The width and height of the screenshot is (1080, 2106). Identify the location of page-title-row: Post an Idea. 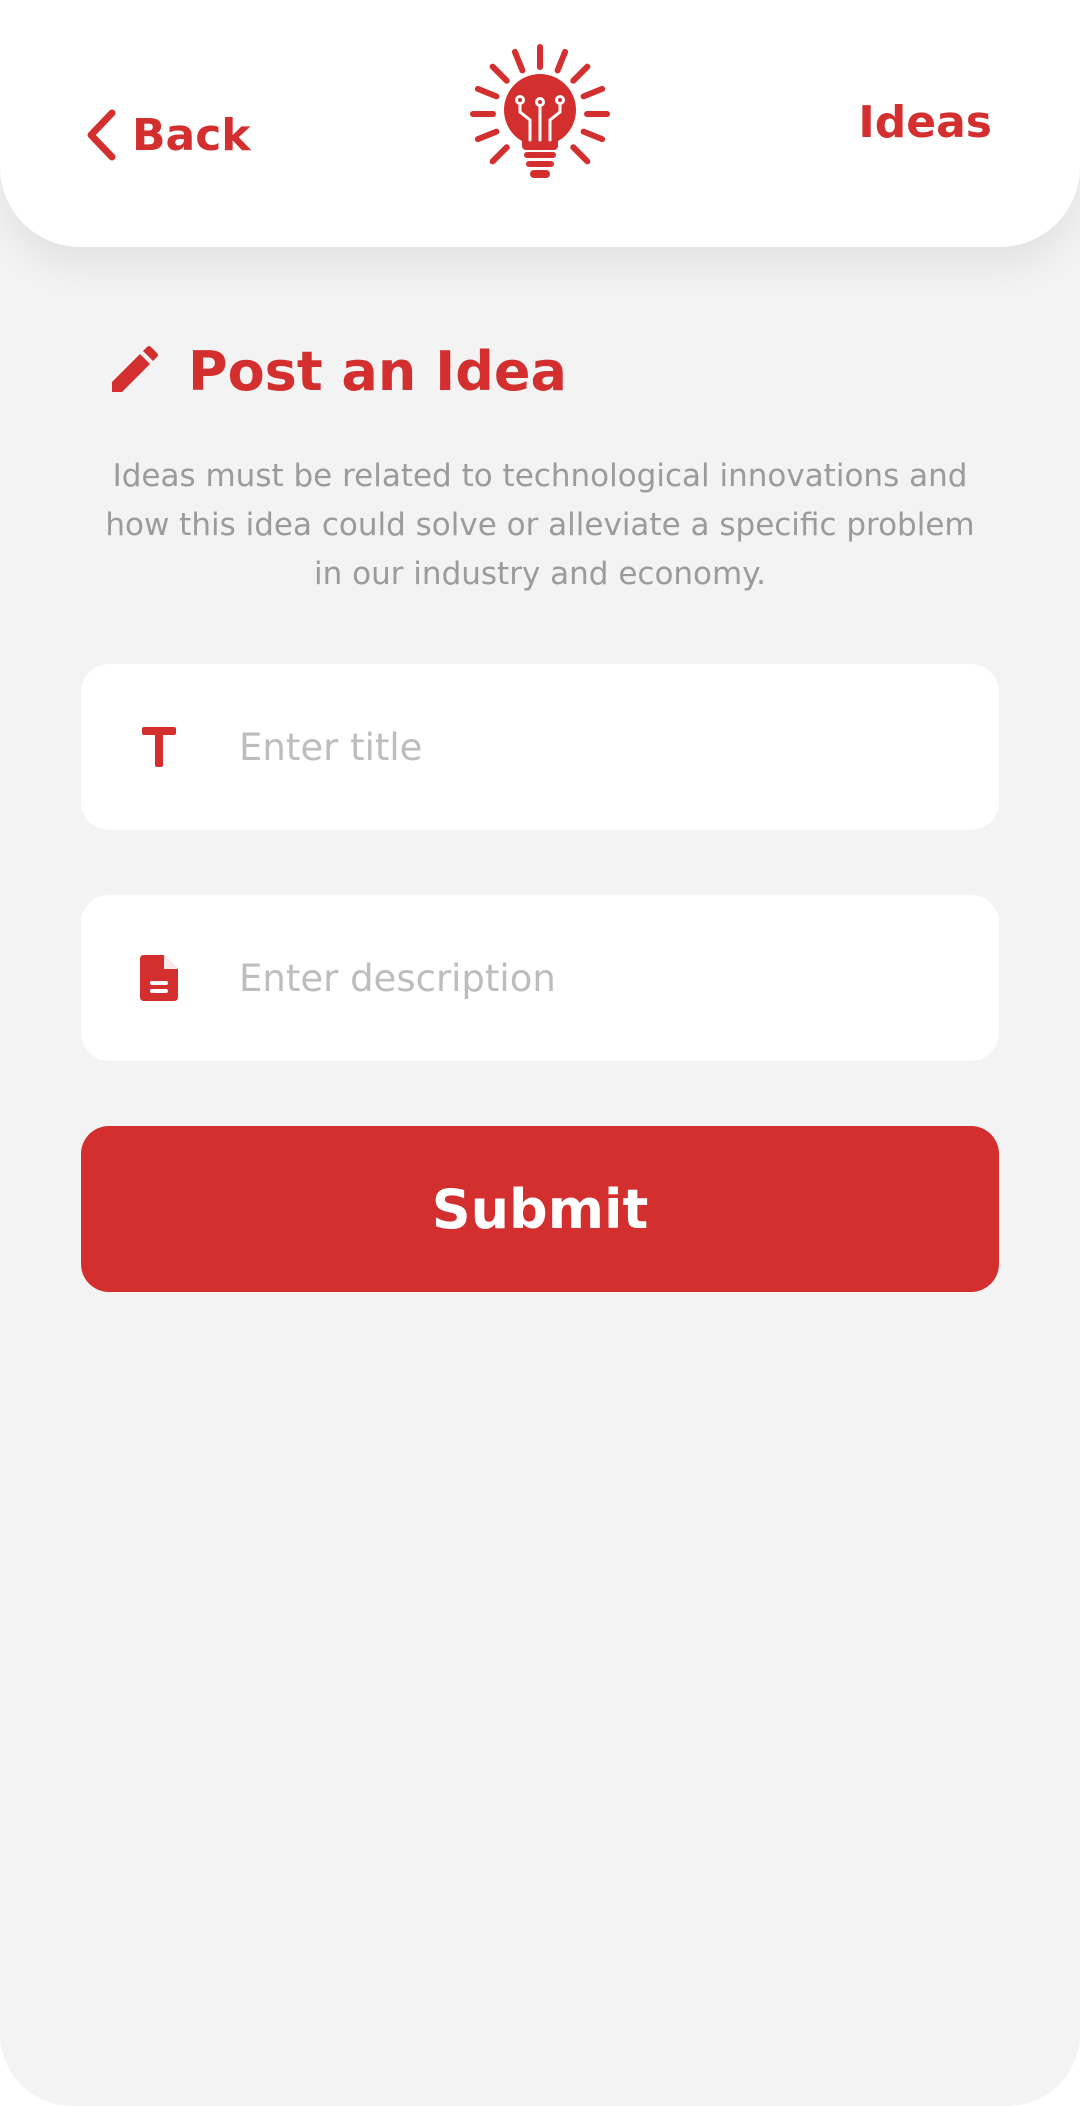
(337, 371).